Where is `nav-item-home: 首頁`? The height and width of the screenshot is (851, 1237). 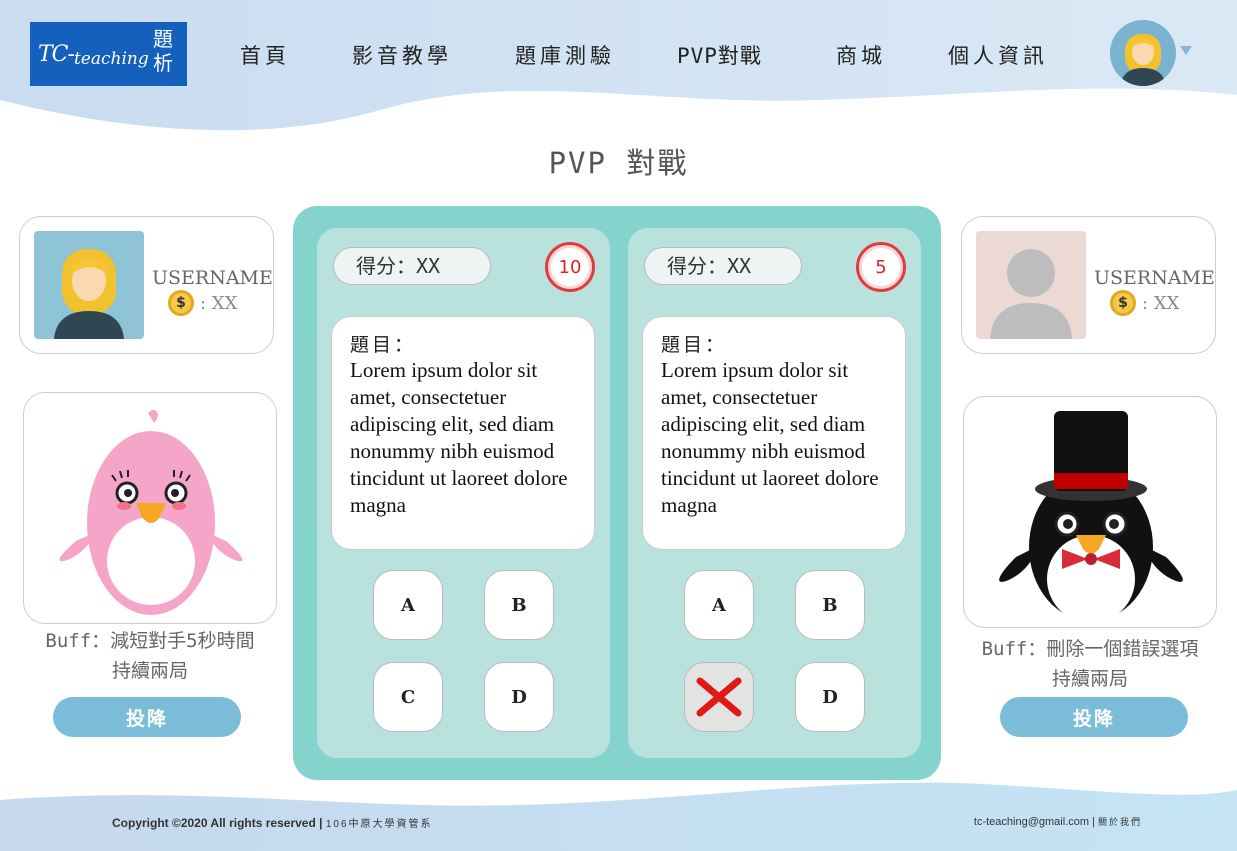
nav-item-home: 首頁 is located at coordinates (265, 55).